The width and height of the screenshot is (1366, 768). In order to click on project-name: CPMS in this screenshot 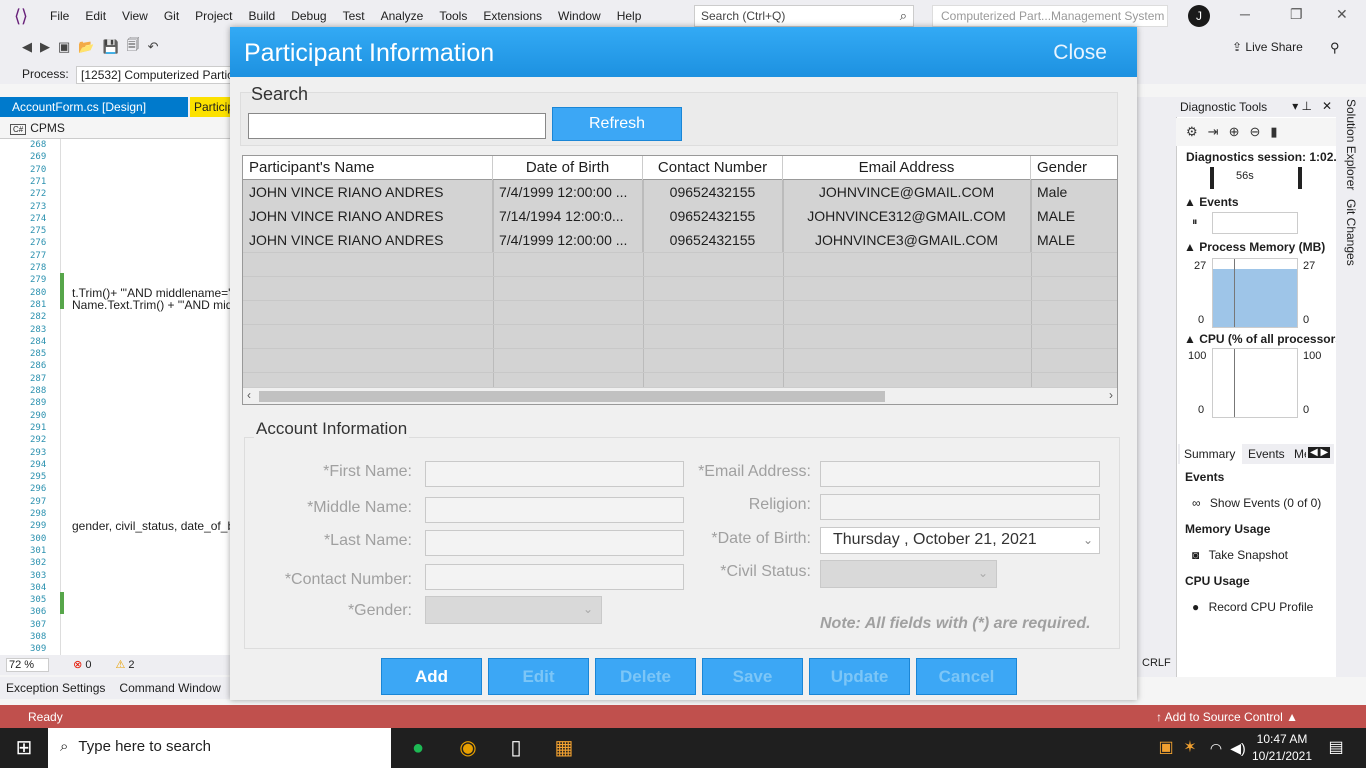, I will do `click(47, 128)`.